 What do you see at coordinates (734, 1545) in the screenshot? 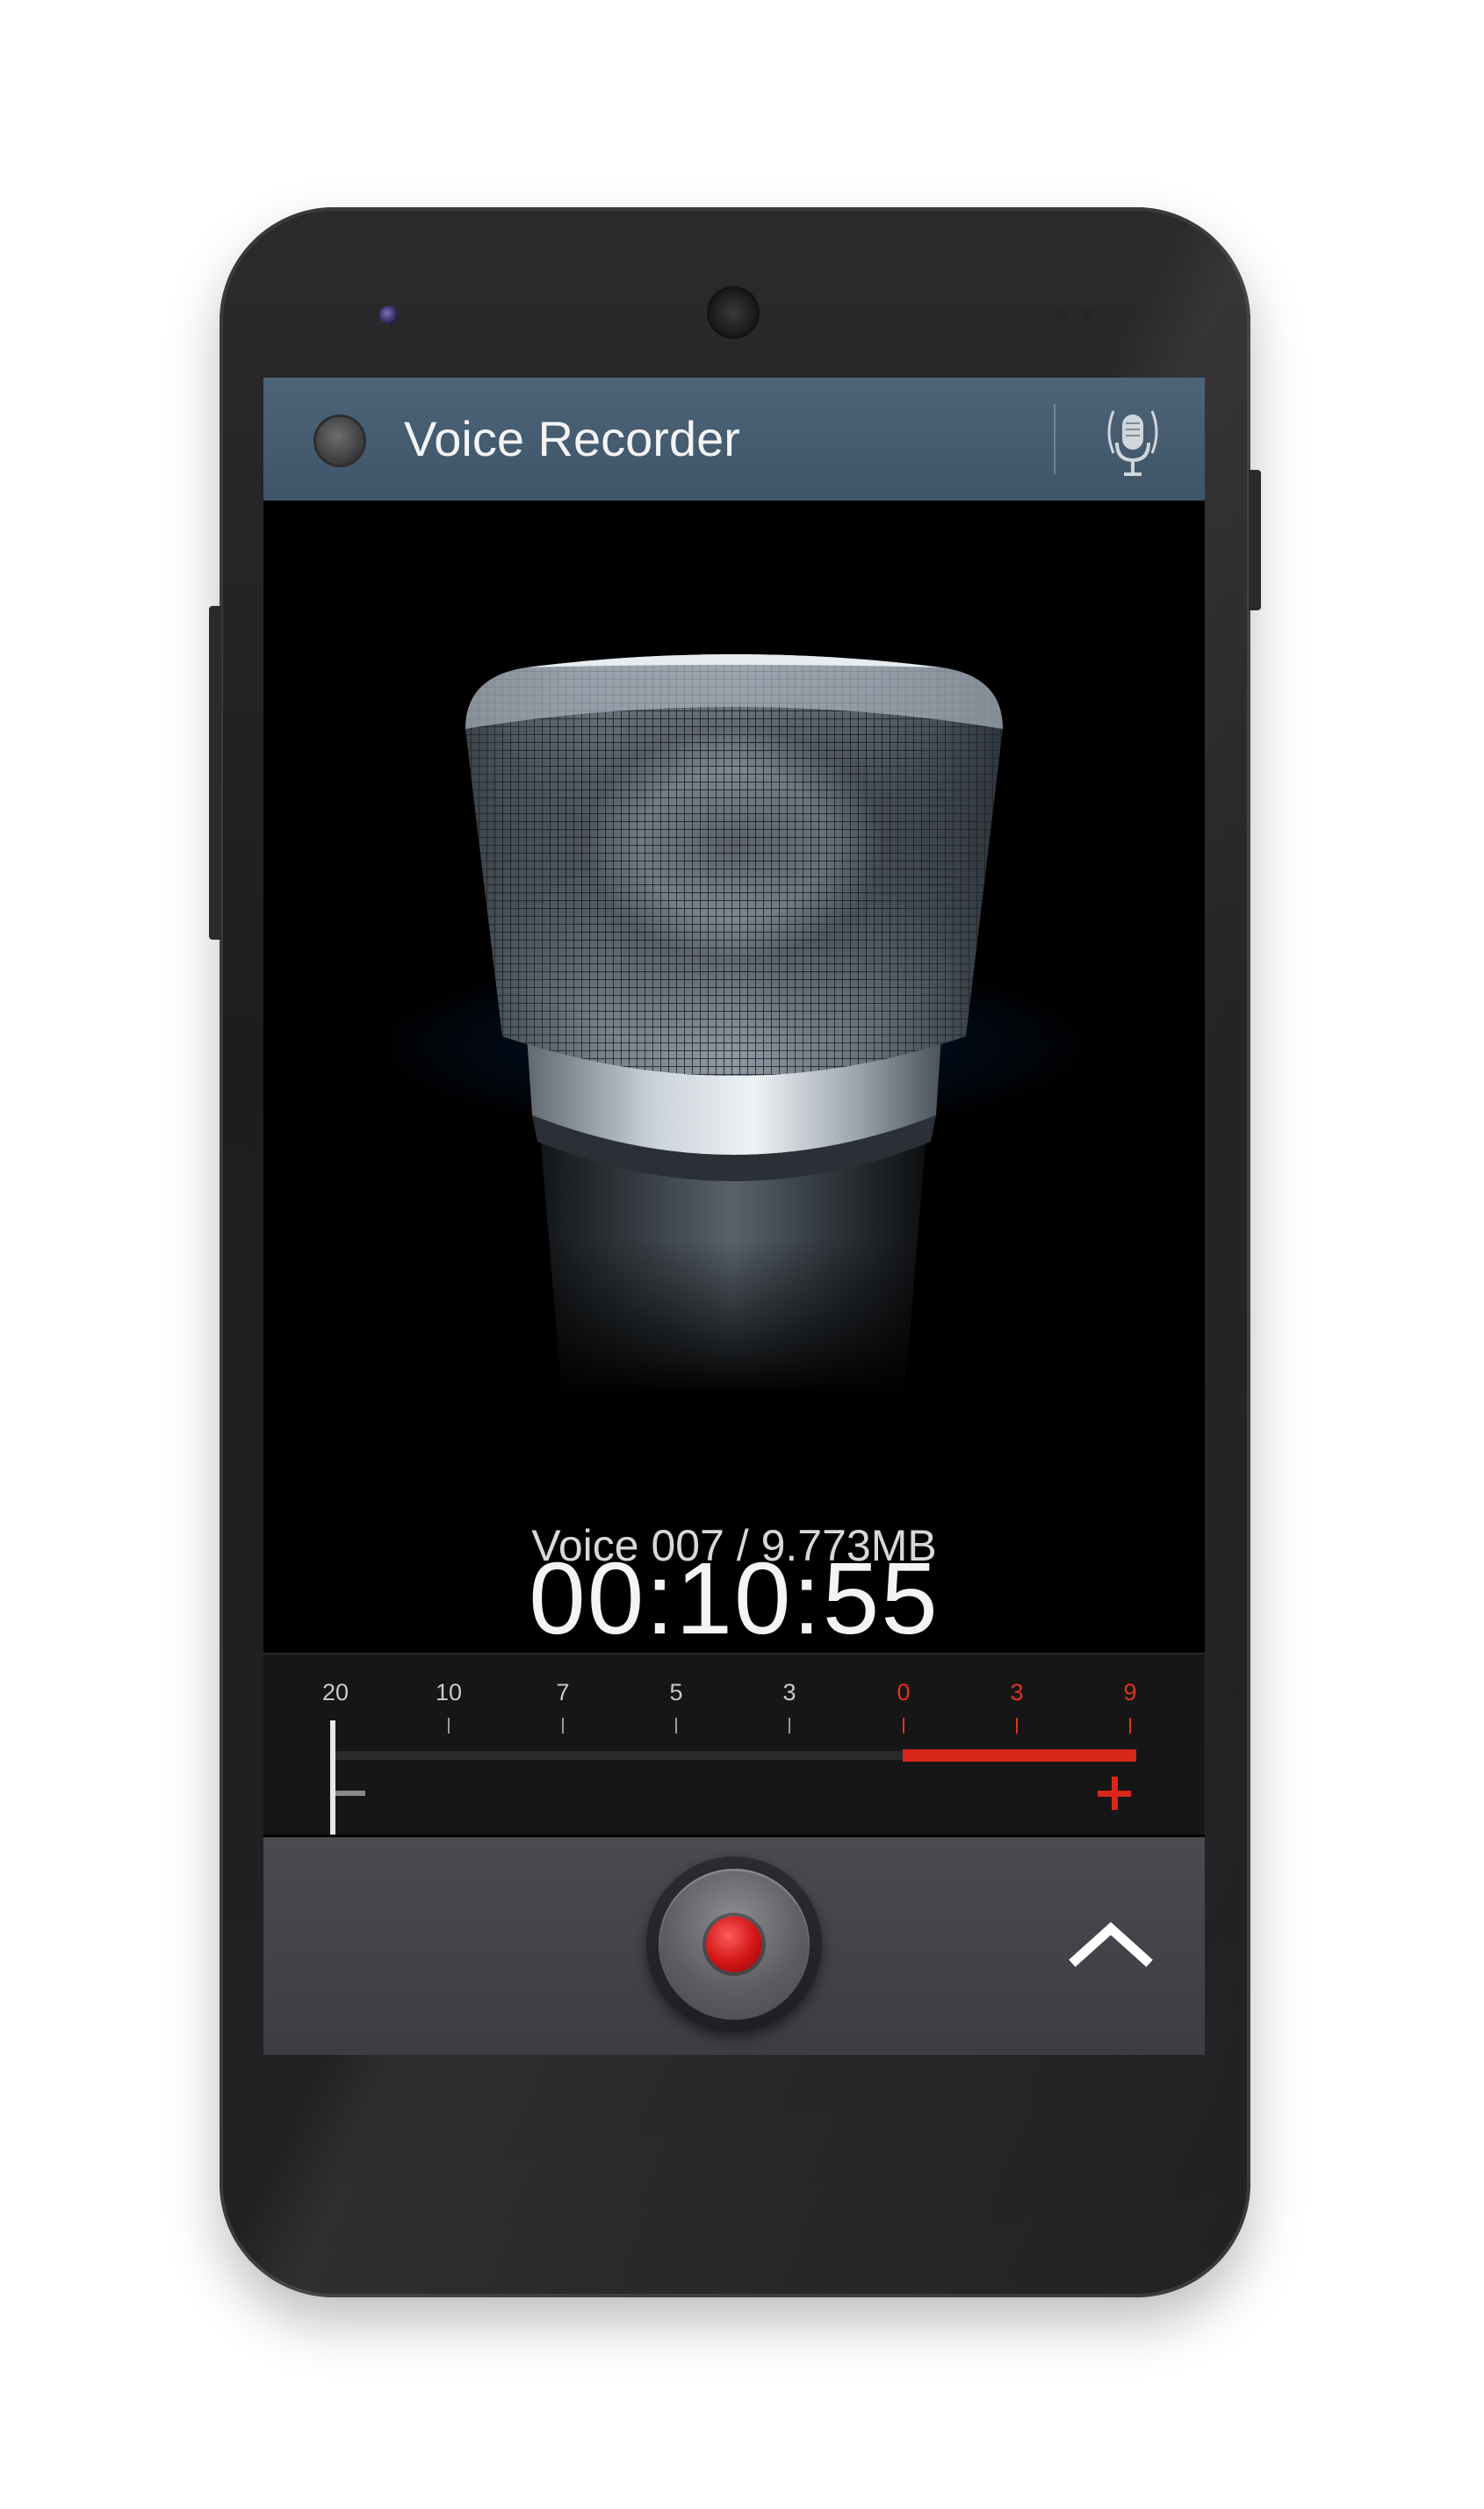
I see `file-info: Voice 007 / 9.773MB` at bounding box center [734, 1545].